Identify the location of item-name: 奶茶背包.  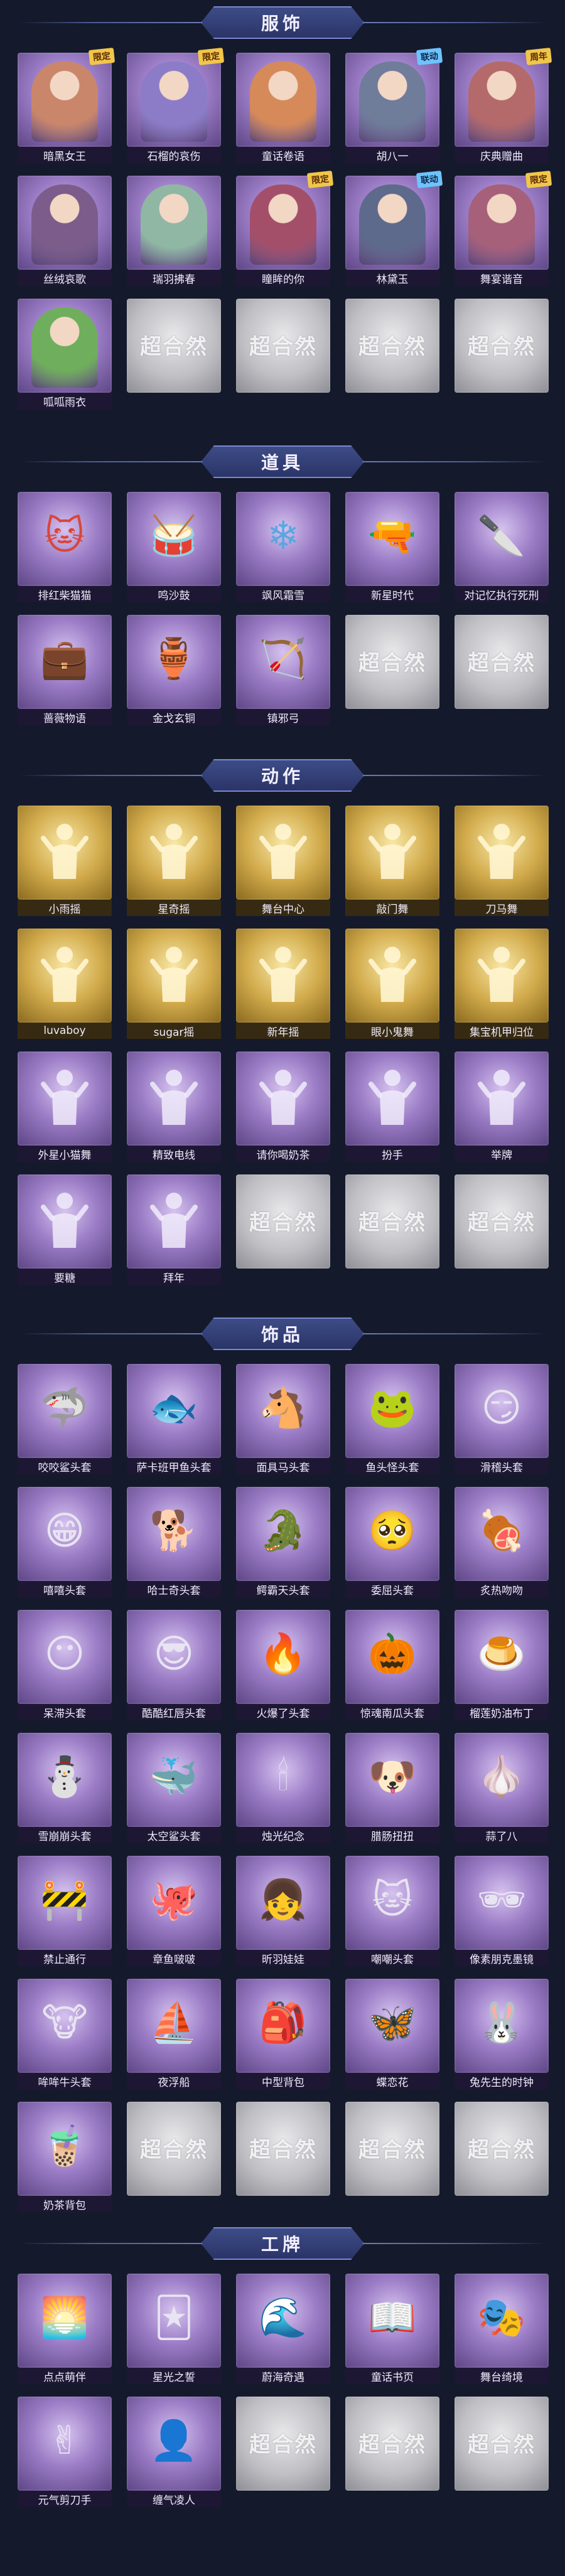
(65, 2204).